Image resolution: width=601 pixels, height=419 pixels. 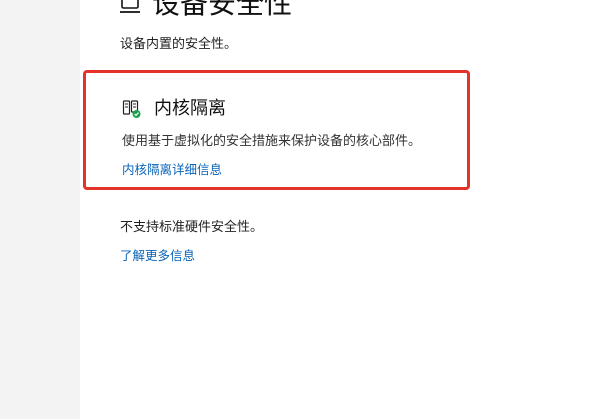 I want to click on core-isolation-heading: 内核隔离, so click(x=174, y=109).